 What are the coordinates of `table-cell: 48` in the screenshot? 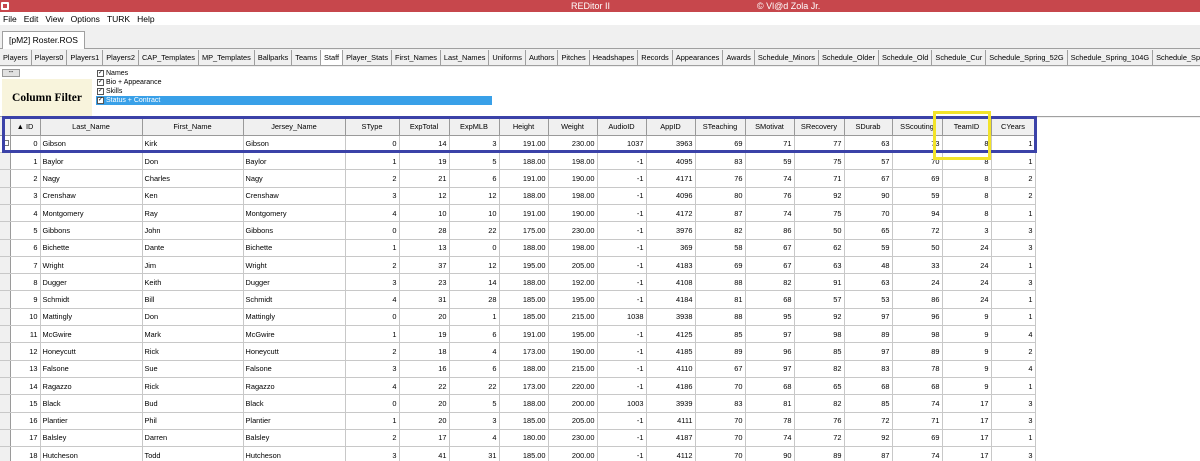 It's located at (868, 265).